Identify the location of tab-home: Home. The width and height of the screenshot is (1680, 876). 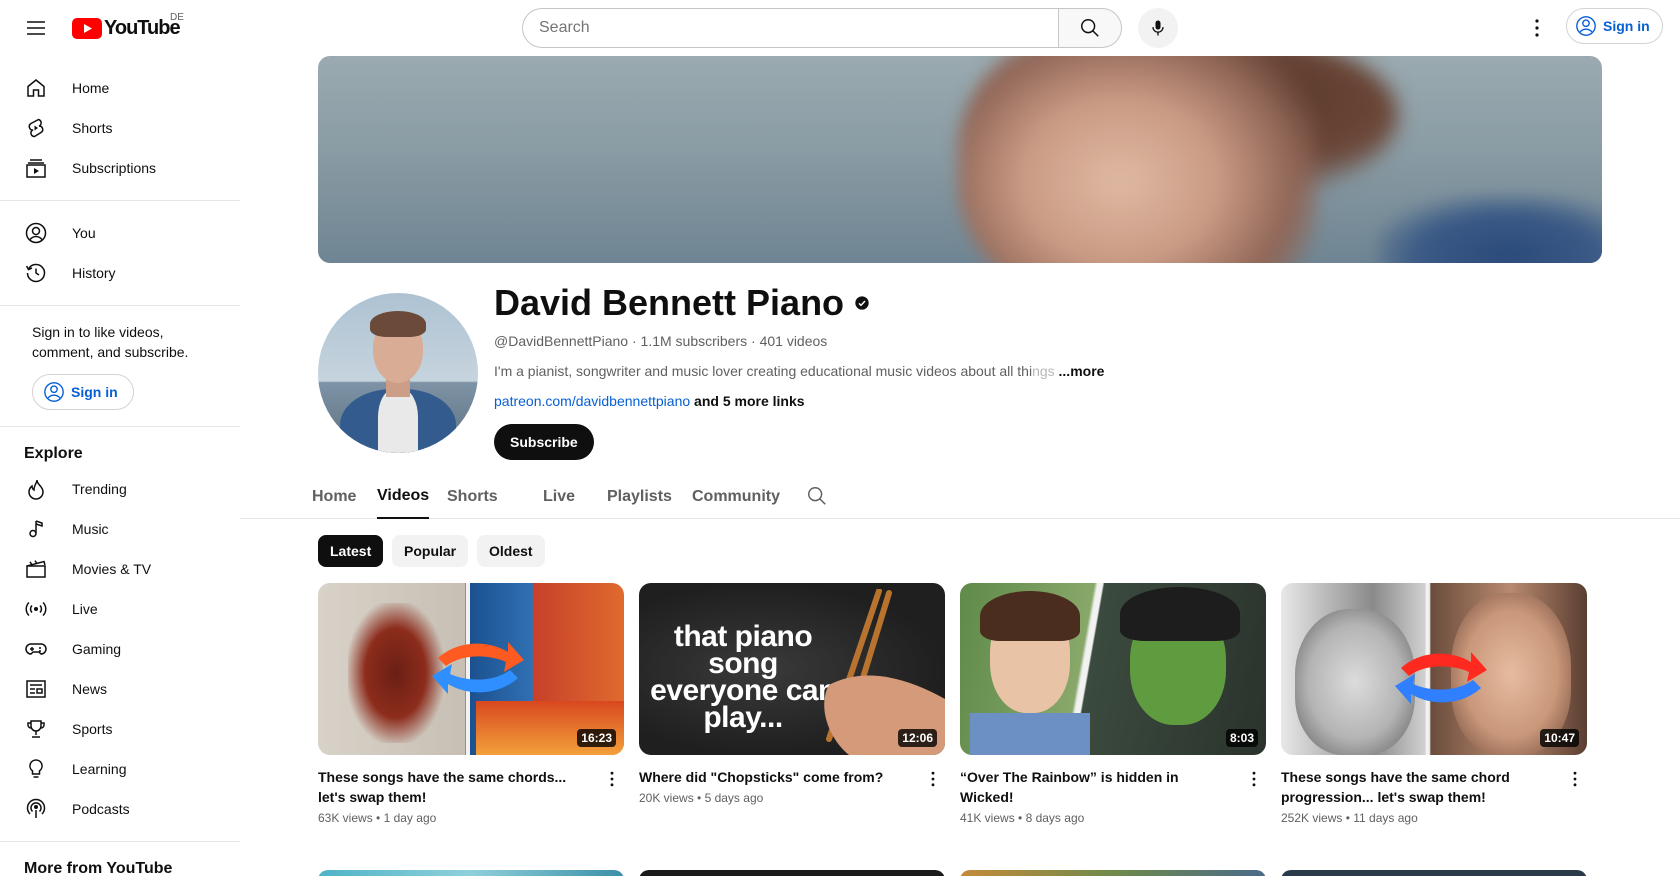
(334, 497).